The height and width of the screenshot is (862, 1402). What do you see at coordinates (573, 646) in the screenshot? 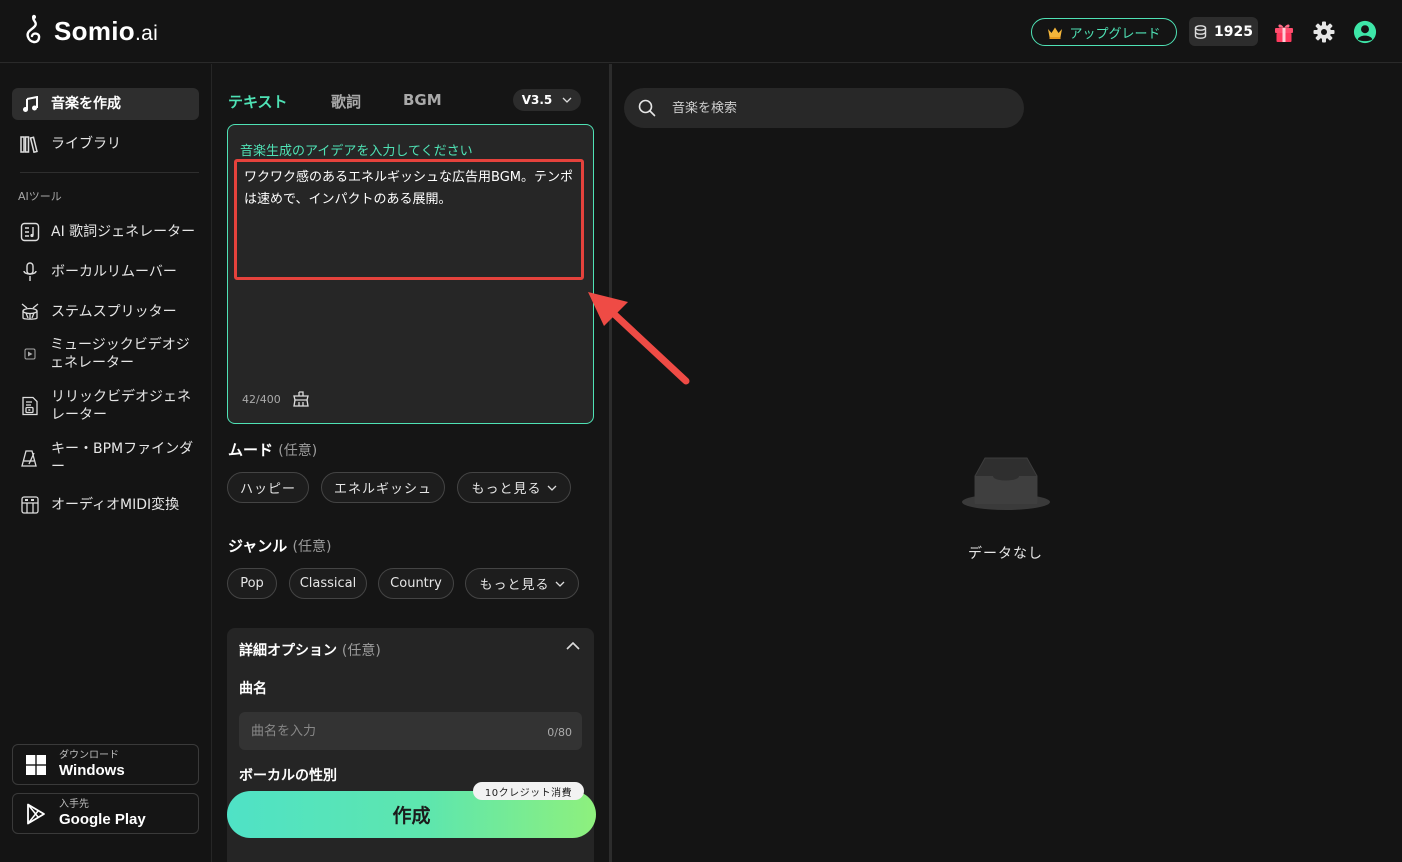
I see `chevron-up-icon` at bounding box center [573, 646].